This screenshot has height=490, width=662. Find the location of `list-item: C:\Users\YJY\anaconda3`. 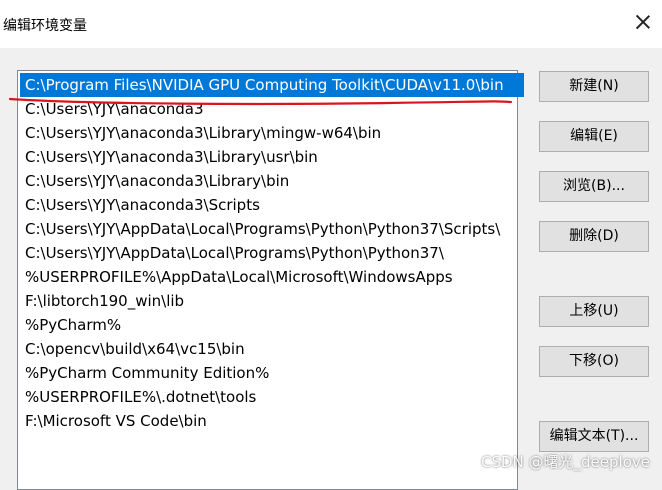

list-item: C:\Users\YJY\anaconda3 is located at coordinates (112, 109).